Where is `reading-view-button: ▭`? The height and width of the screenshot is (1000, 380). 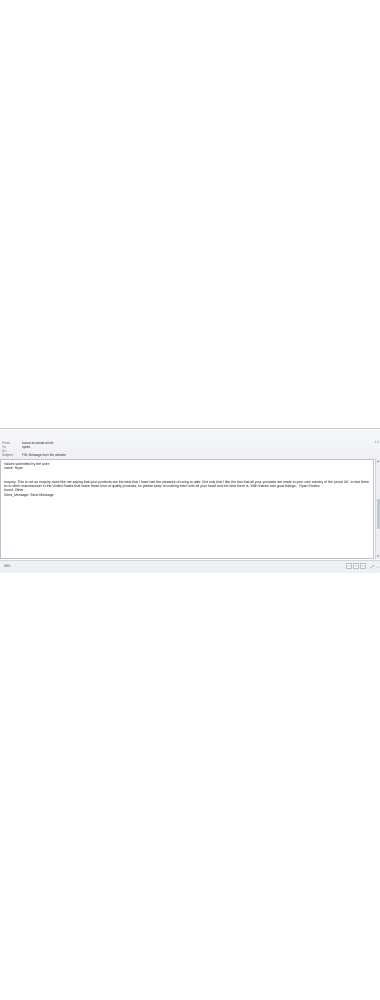
reading-view-button: ▭ is located at coordinates (356, 566).